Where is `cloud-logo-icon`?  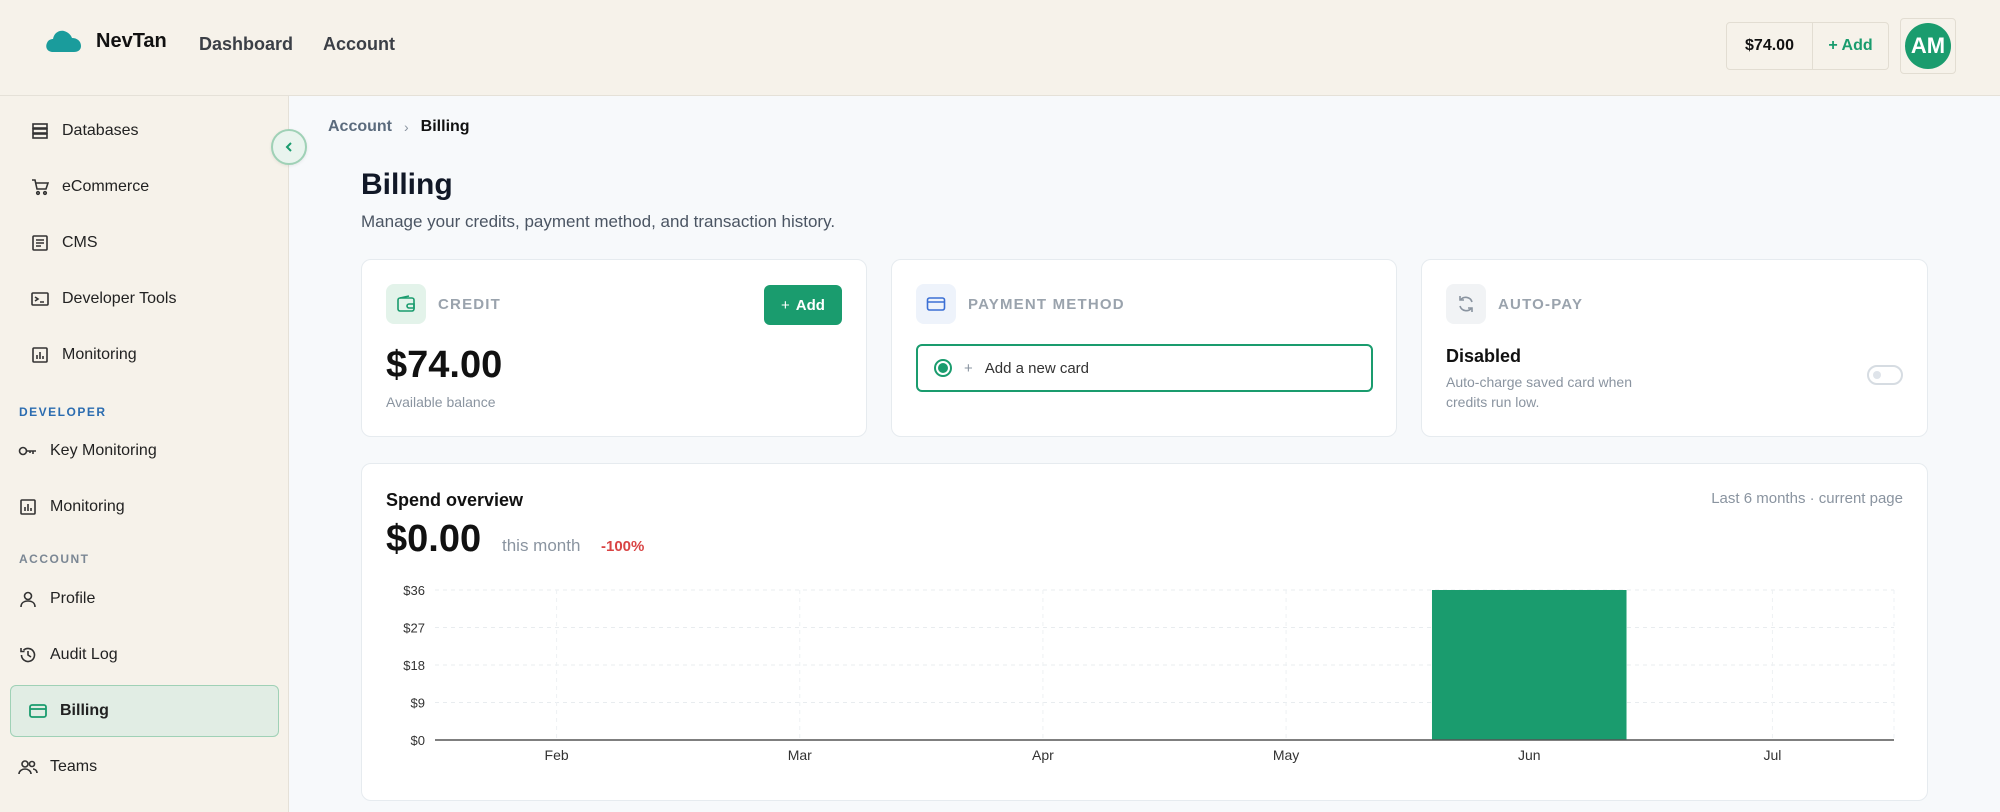
cloud-logo-icon is located at coordinates (63, 41).